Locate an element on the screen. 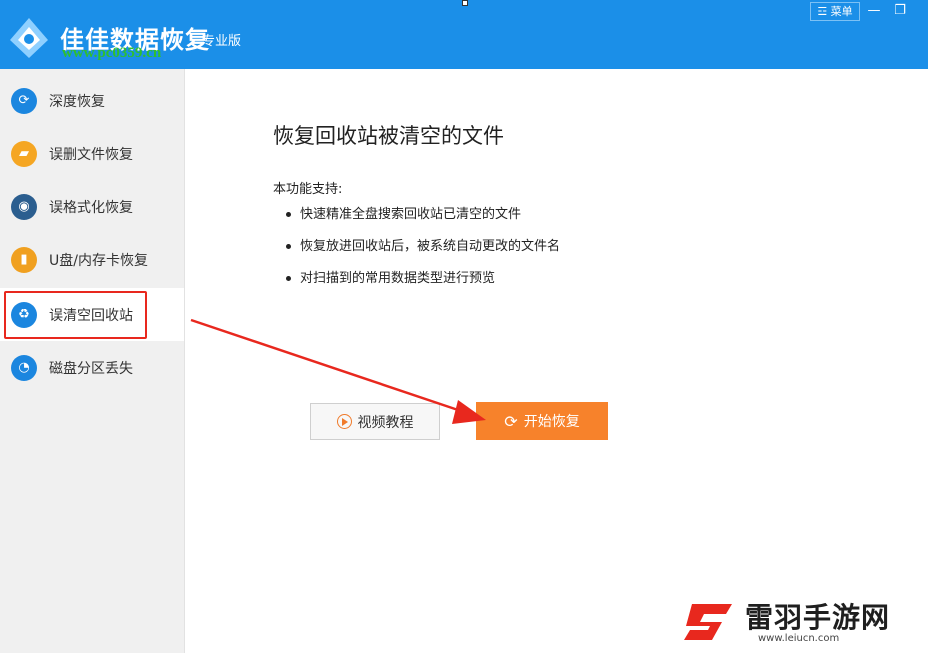 This screenshot has width=928, height=653. annotation-arrow is located at coordinates (338, 371).